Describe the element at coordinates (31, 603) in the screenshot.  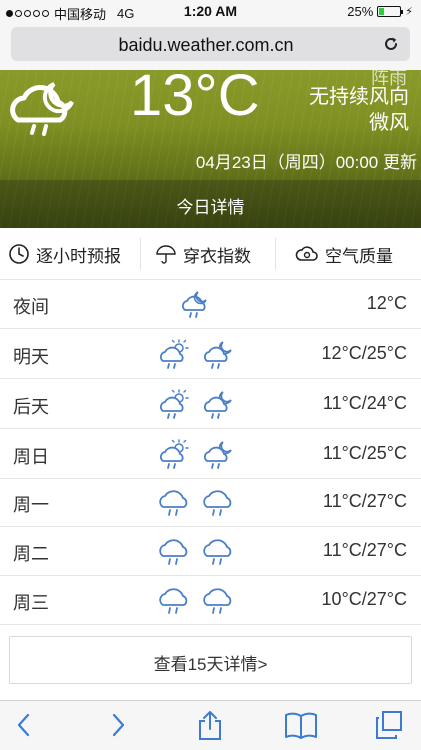
I see `forecast-day: 周三` at that location.